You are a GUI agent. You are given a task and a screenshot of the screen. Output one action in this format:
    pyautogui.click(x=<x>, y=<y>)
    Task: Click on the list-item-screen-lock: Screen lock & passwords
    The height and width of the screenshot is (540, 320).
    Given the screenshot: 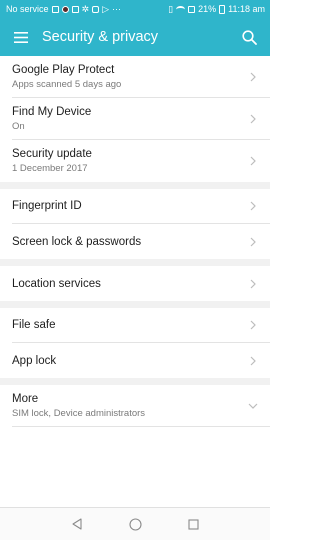 What is the action you would take?
    pyautogui.click(x=141, y=241)
    